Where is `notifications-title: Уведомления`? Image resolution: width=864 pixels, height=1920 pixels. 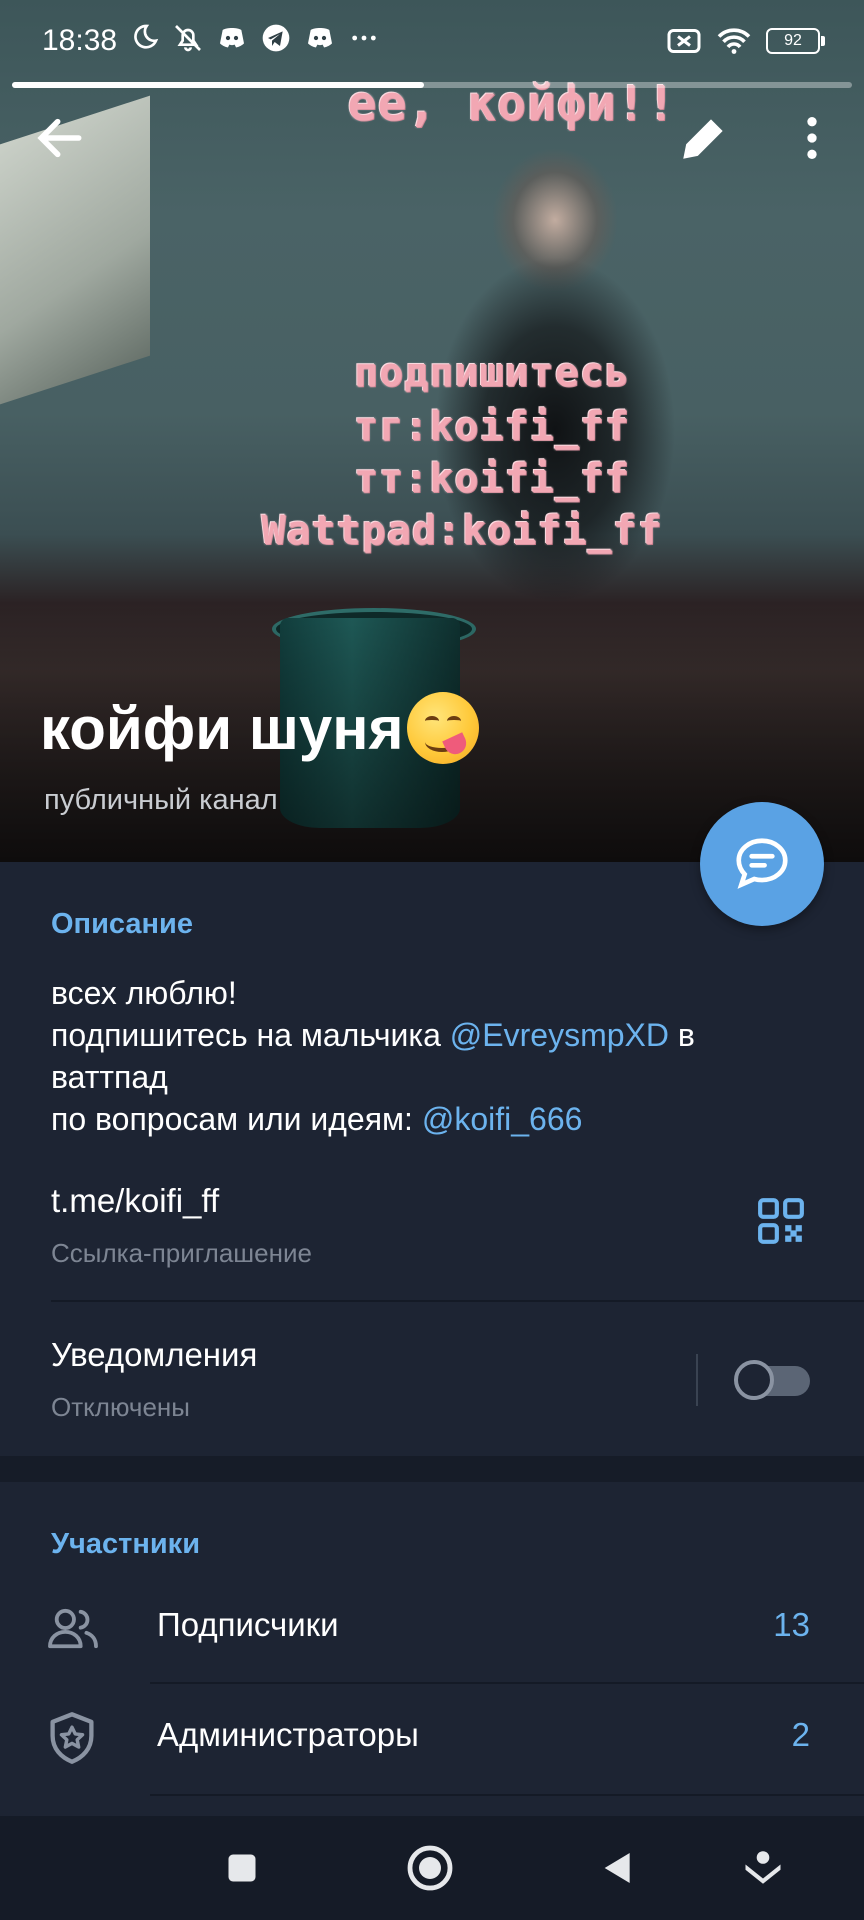
notifications-title: Уведомления is located at coordinates (154, 1355).